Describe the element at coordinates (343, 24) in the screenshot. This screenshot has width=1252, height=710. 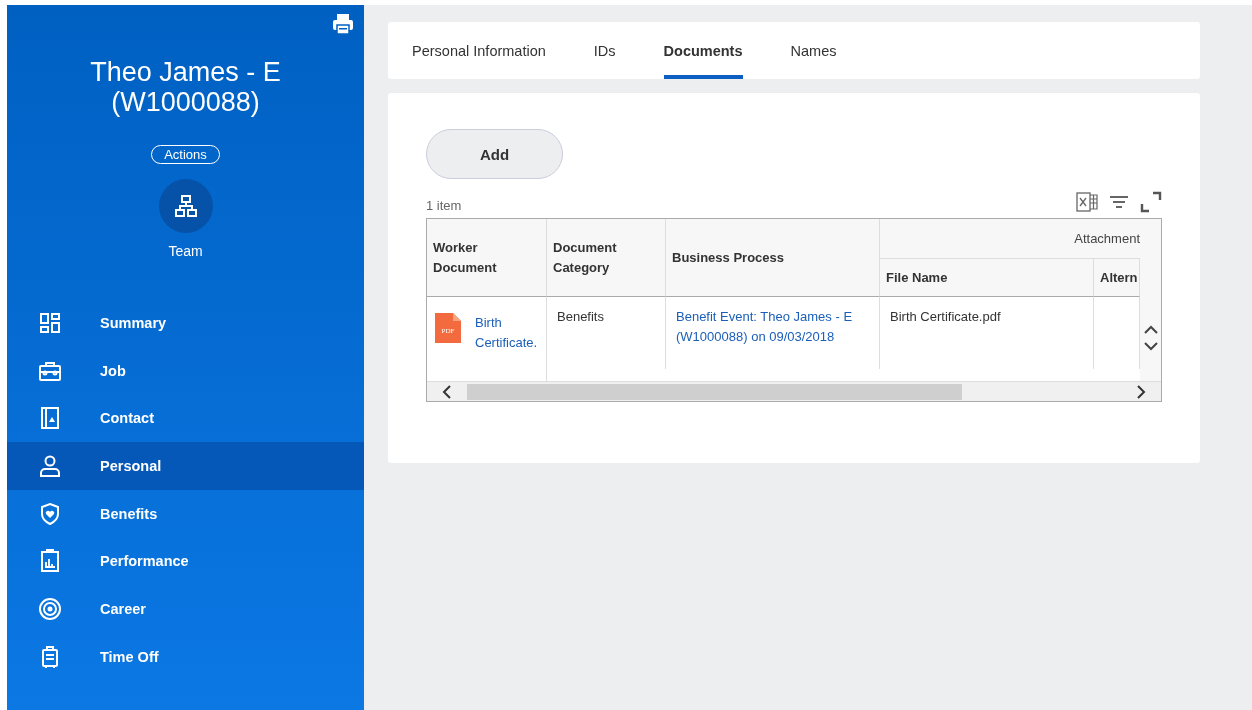
I see `print-icon` at that location.